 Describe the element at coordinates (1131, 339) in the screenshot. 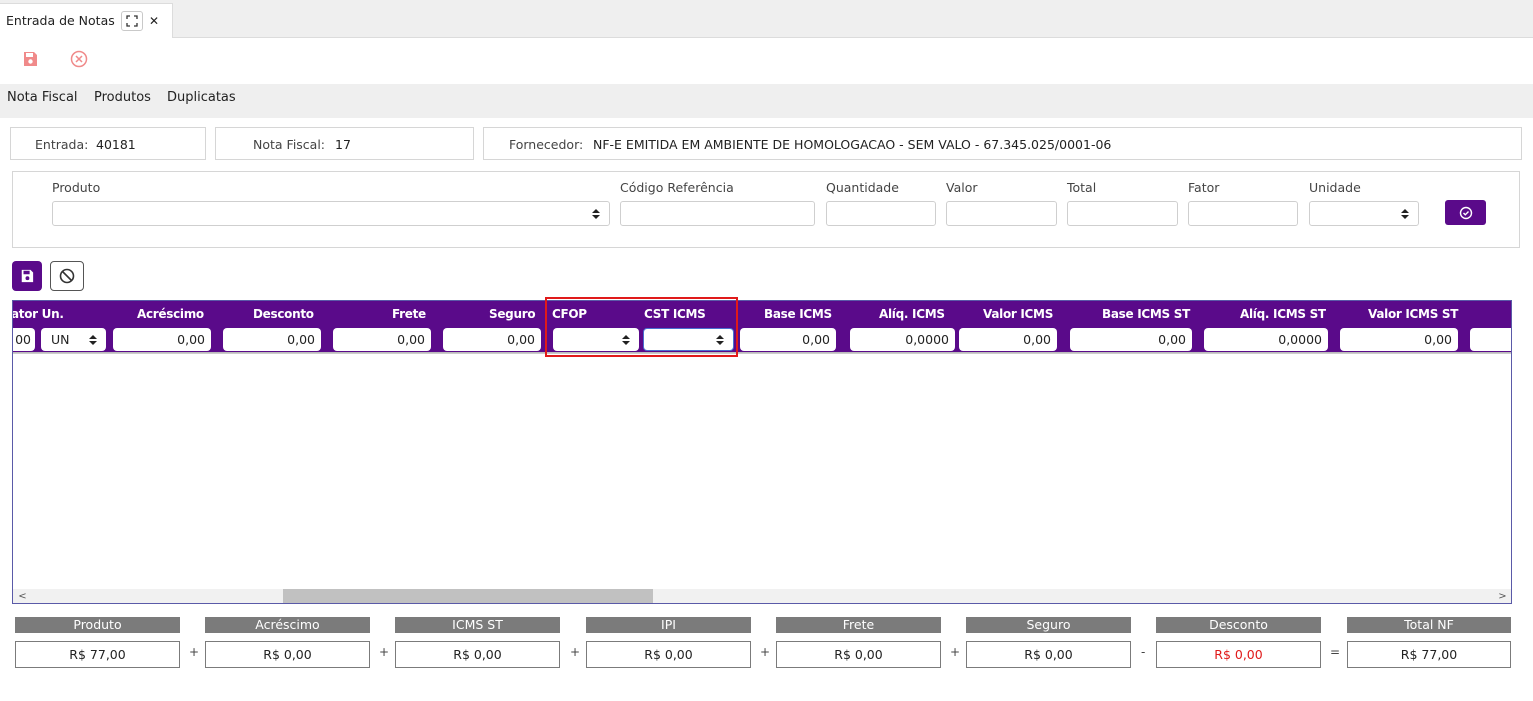

I see `base-icms-st-cell: 0,00` at that location.